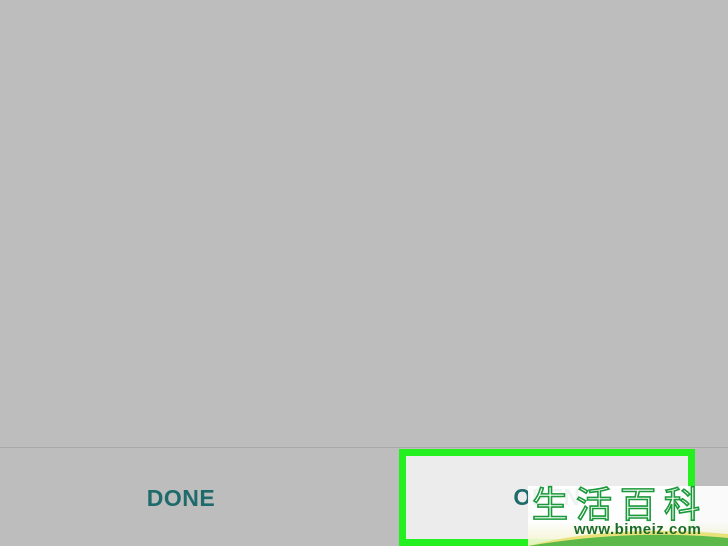 This screenshot has width=728, height=546. Describe the element at coordinates (547, 497) in the screenshot. I see `open-button: OPEN` at that location.